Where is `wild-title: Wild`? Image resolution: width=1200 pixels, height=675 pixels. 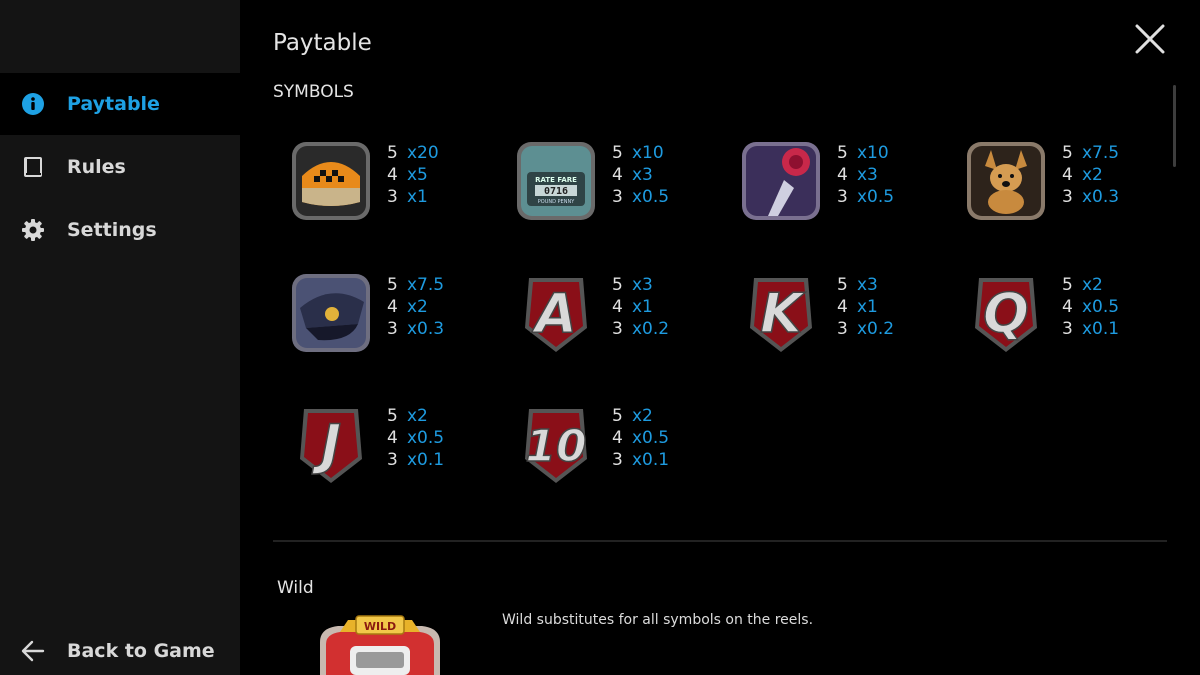 wild-title: Wild is located at coordinates (295, 588).